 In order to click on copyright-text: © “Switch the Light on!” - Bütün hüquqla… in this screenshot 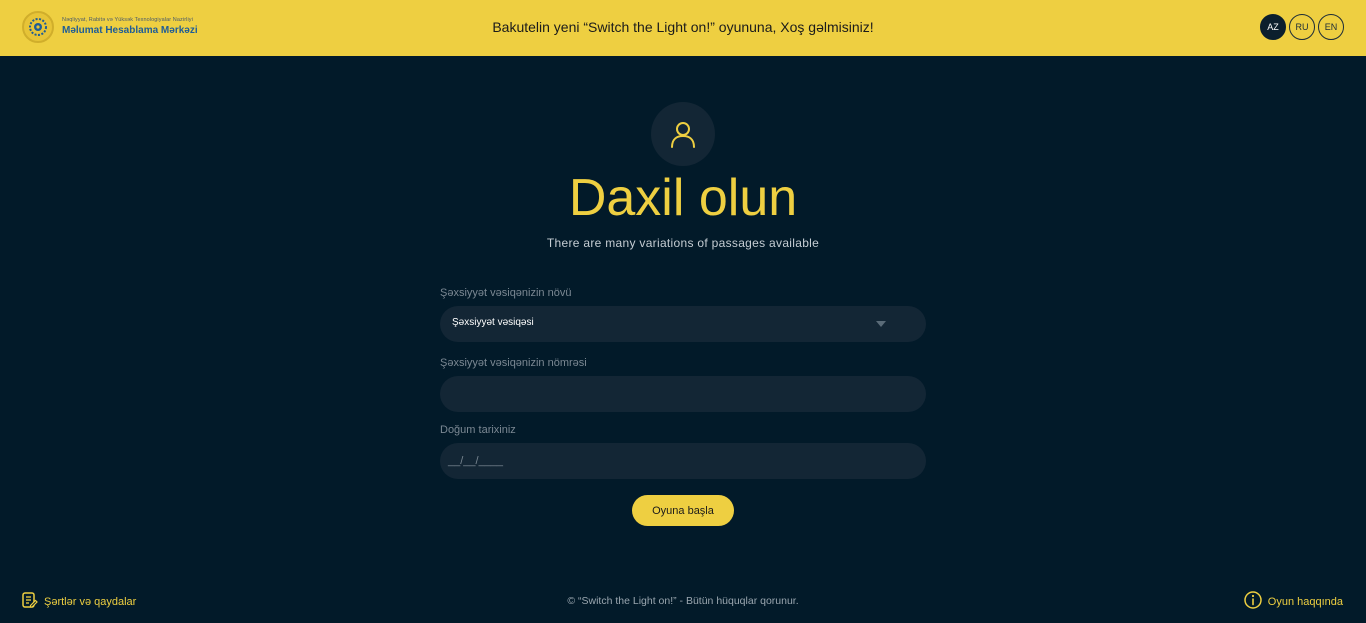, I will do `click(683, 601)`.